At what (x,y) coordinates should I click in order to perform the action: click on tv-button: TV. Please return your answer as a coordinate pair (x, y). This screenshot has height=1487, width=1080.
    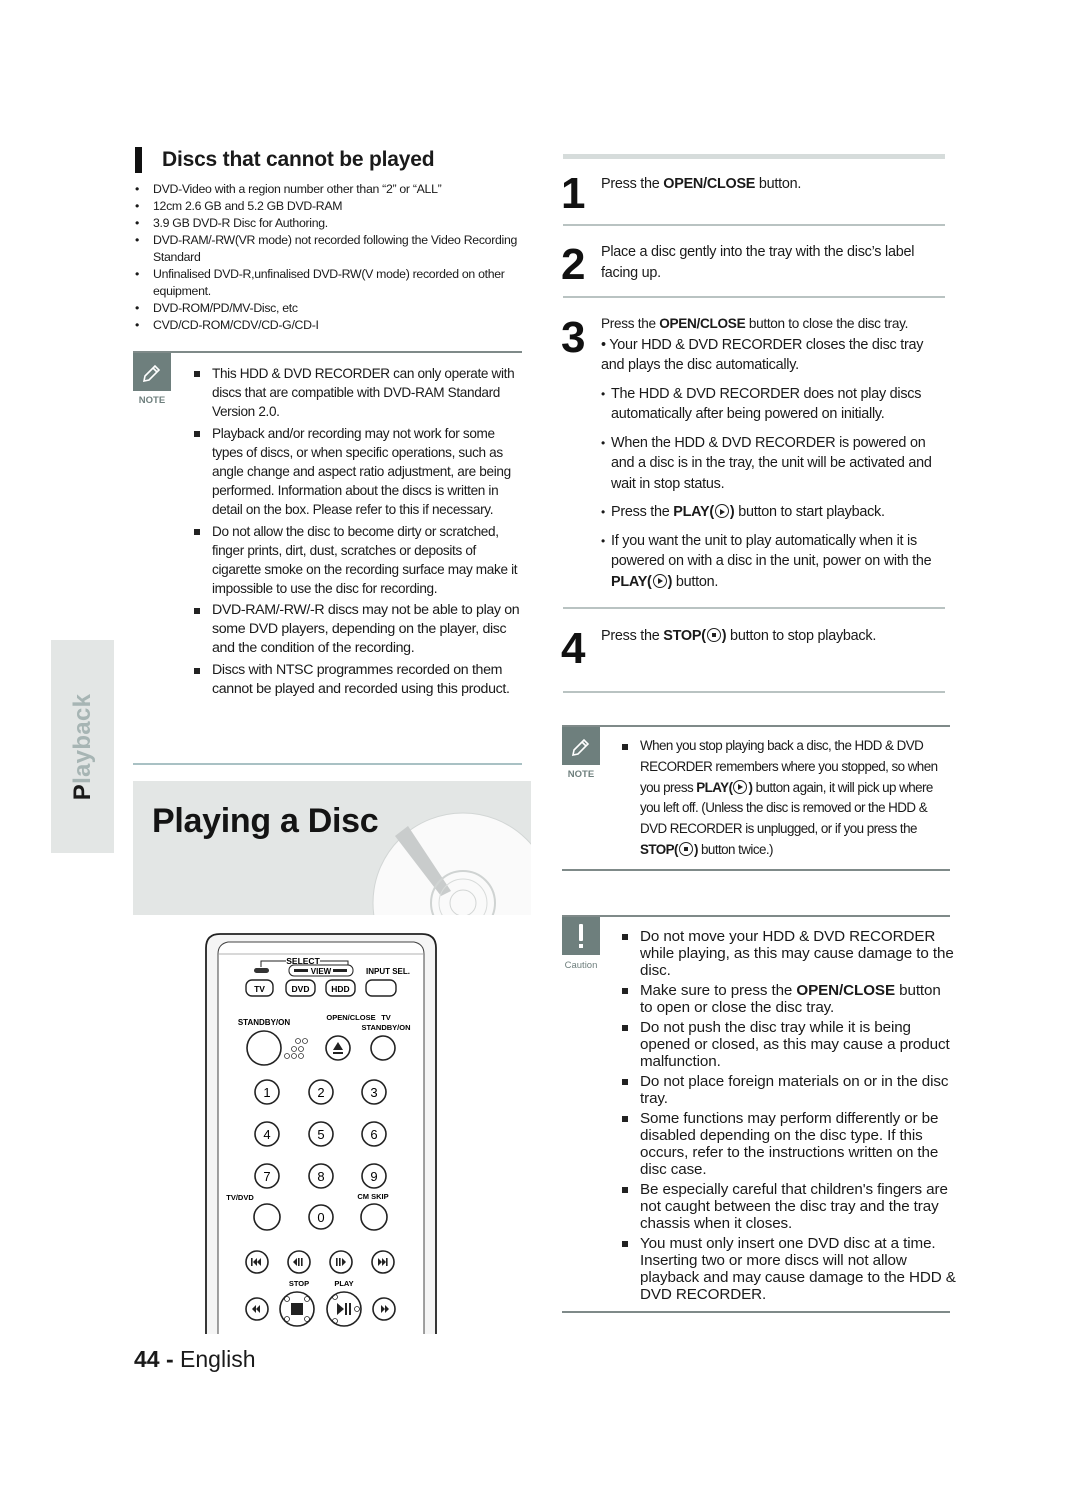
    Looking at the image, I should click on (259, 989).